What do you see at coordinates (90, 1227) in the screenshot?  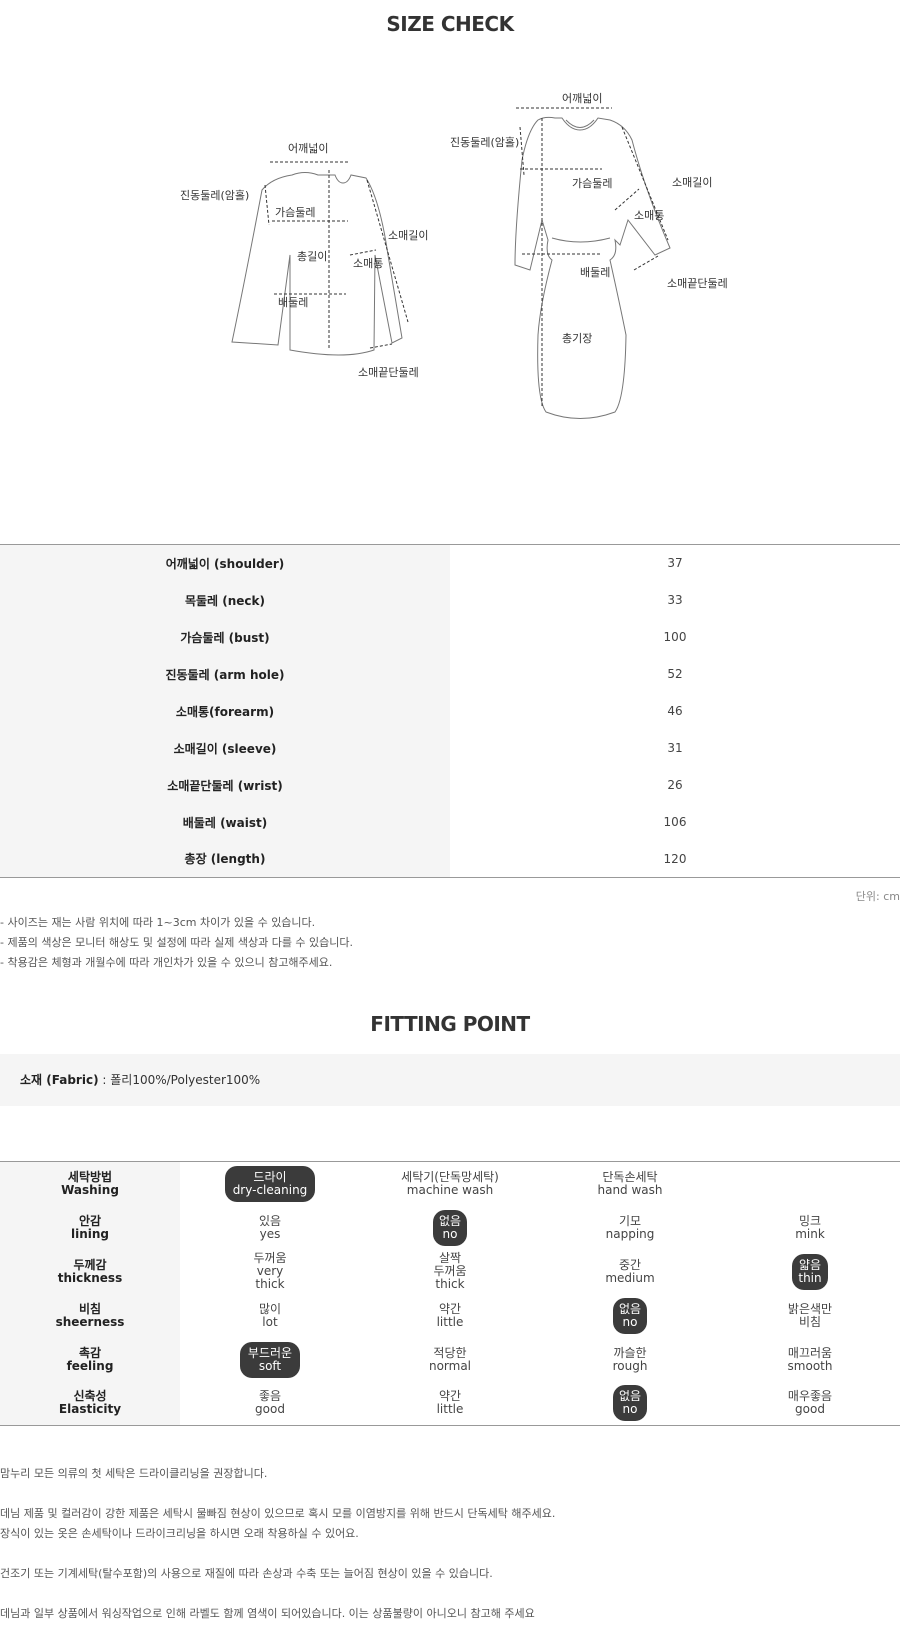 I see `fit-category: 안감 lining` at bounding box center [90, 1227].